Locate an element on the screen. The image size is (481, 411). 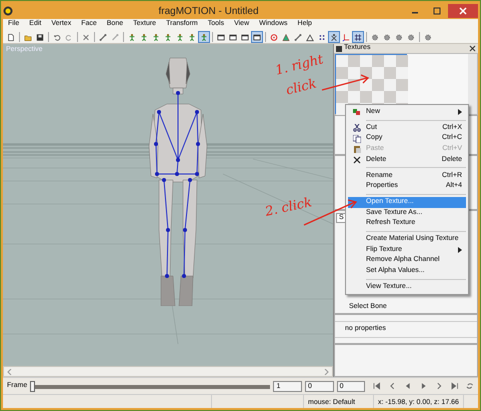
vertical-scrollbar is located at coordinates (472, 84).